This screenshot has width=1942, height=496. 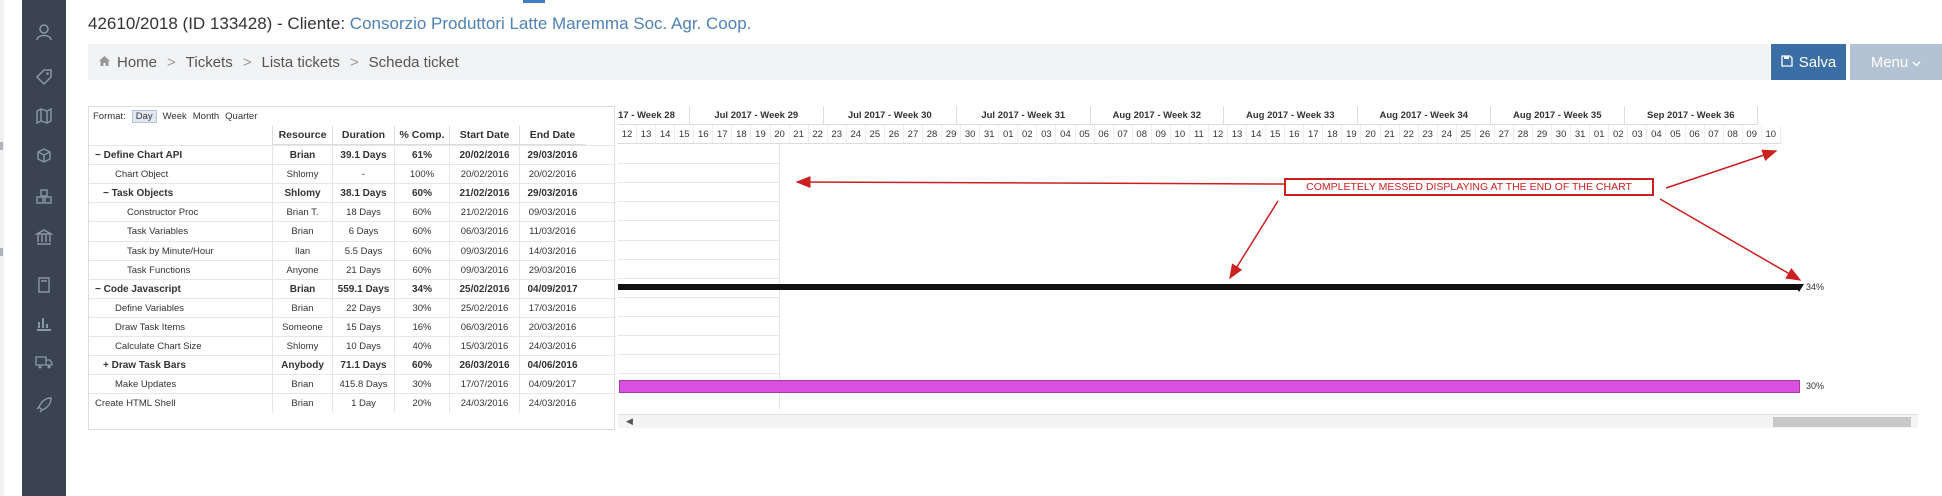 What do you see at coordinates (180, 346) in the screenshot?
I see `cell-name: Calculate Chart Size` at bounding box center [180, 346].